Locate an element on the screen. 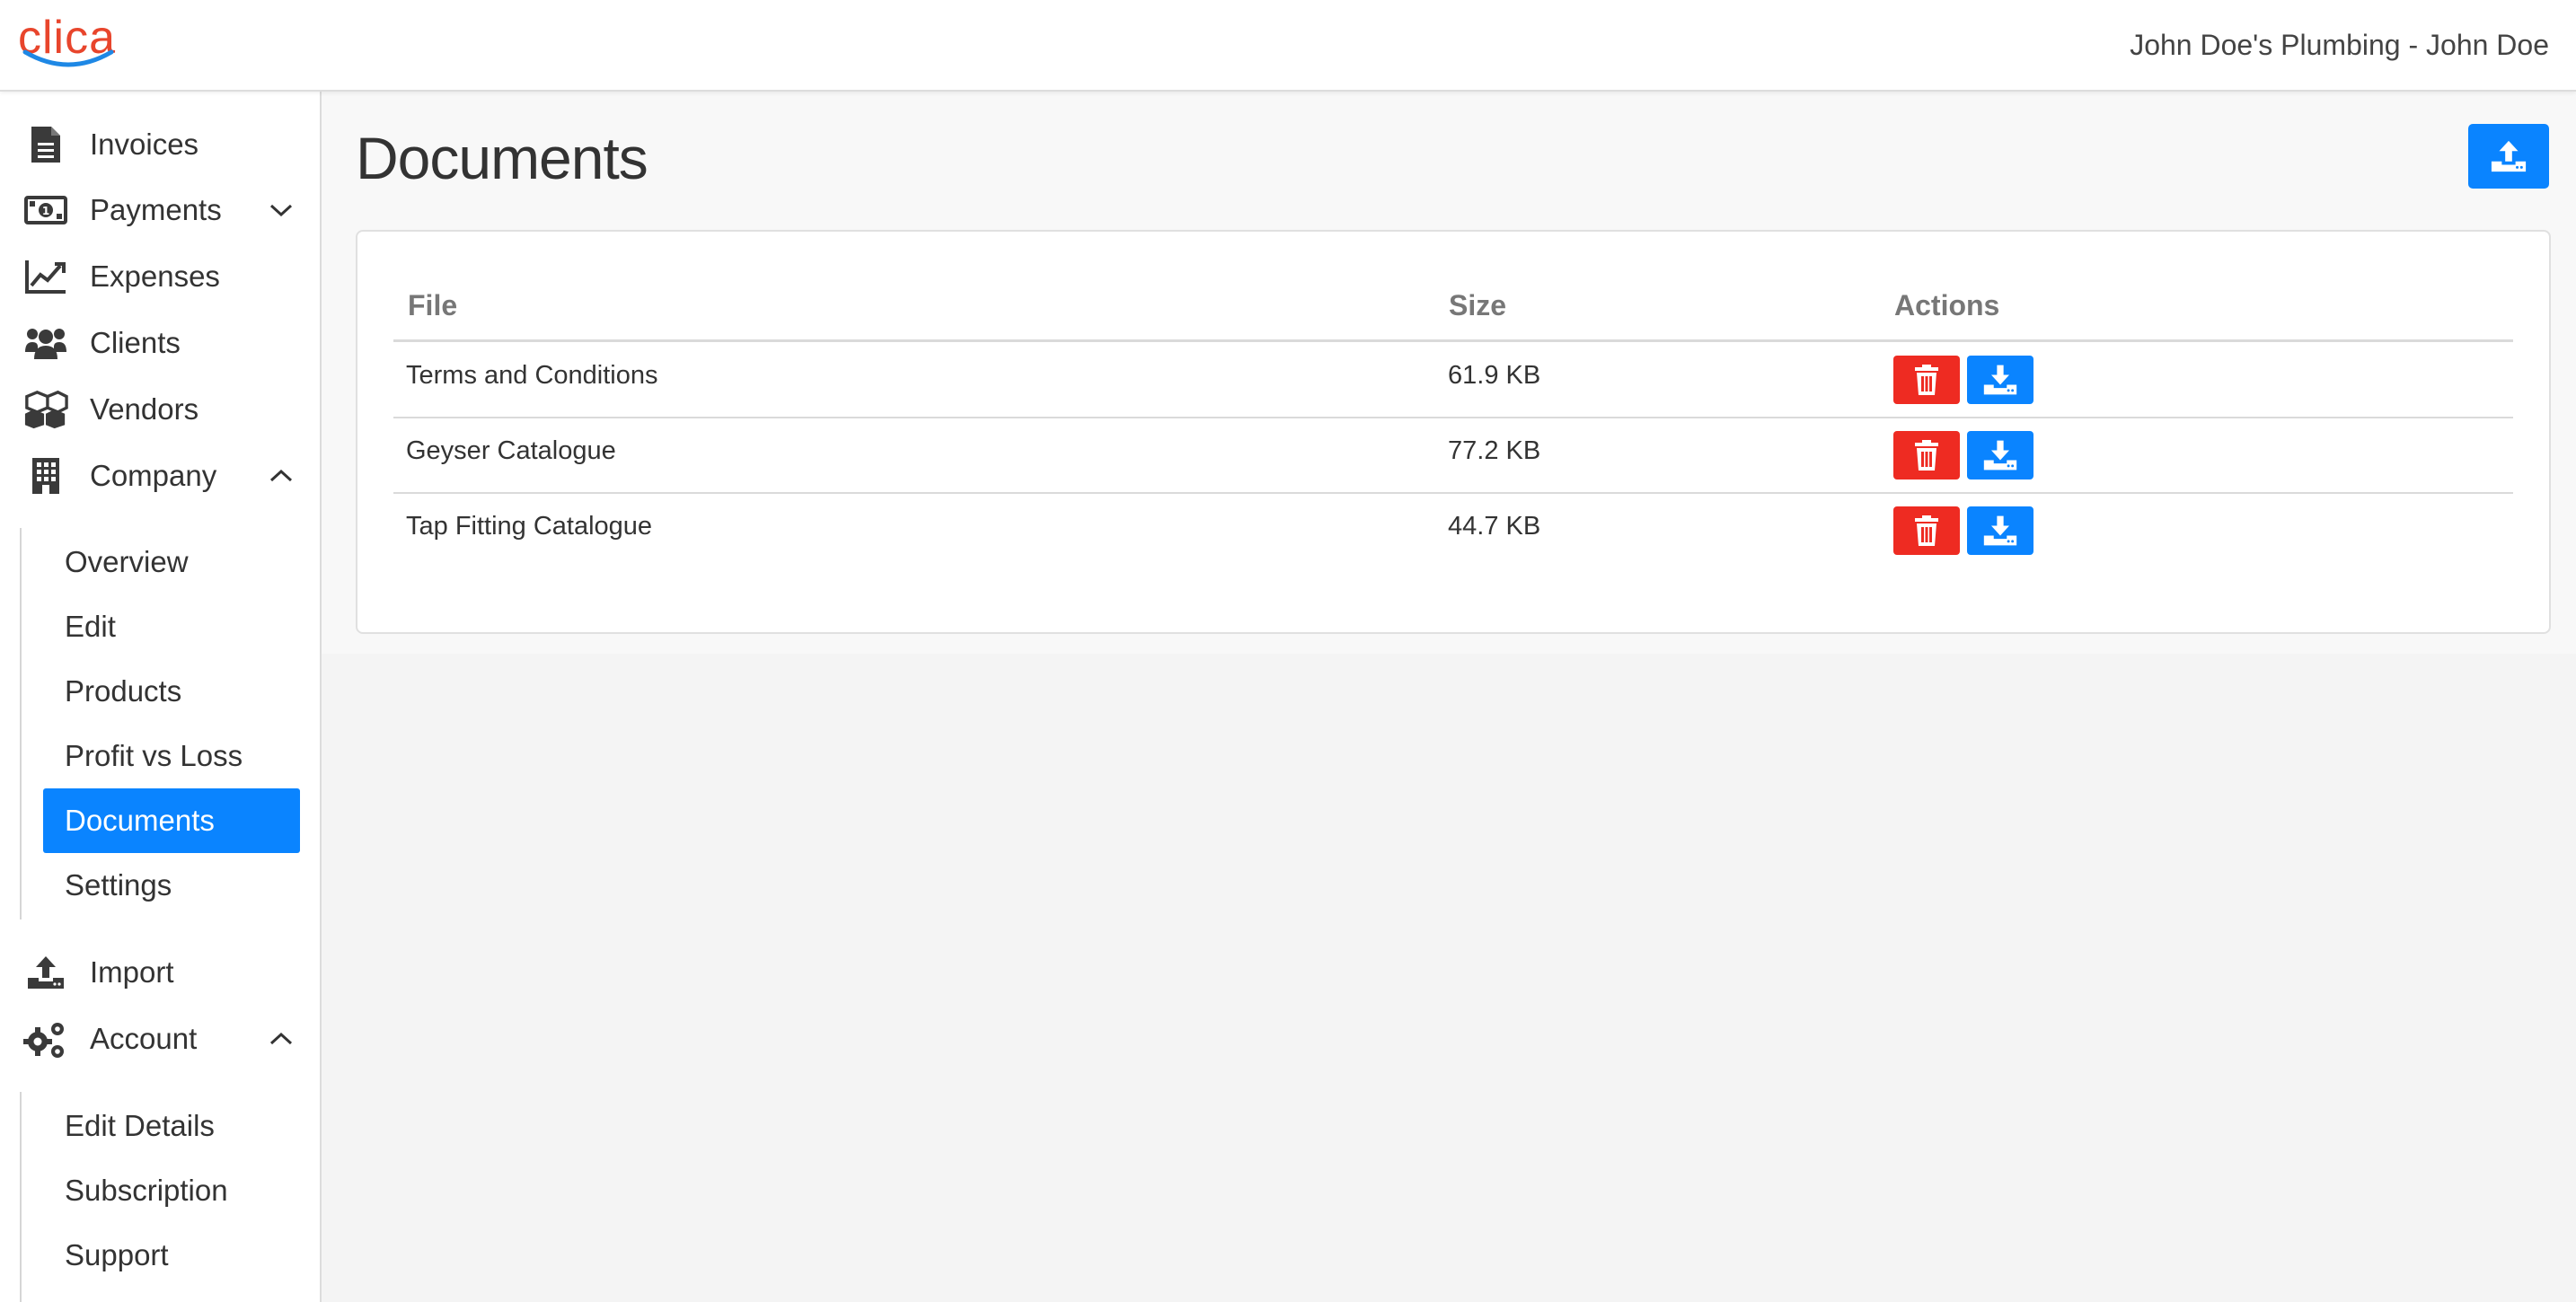 This screenshot has height=1302, width=2576. sidebar-item-payments: 1 Payments is located at coordinates (160, 210).